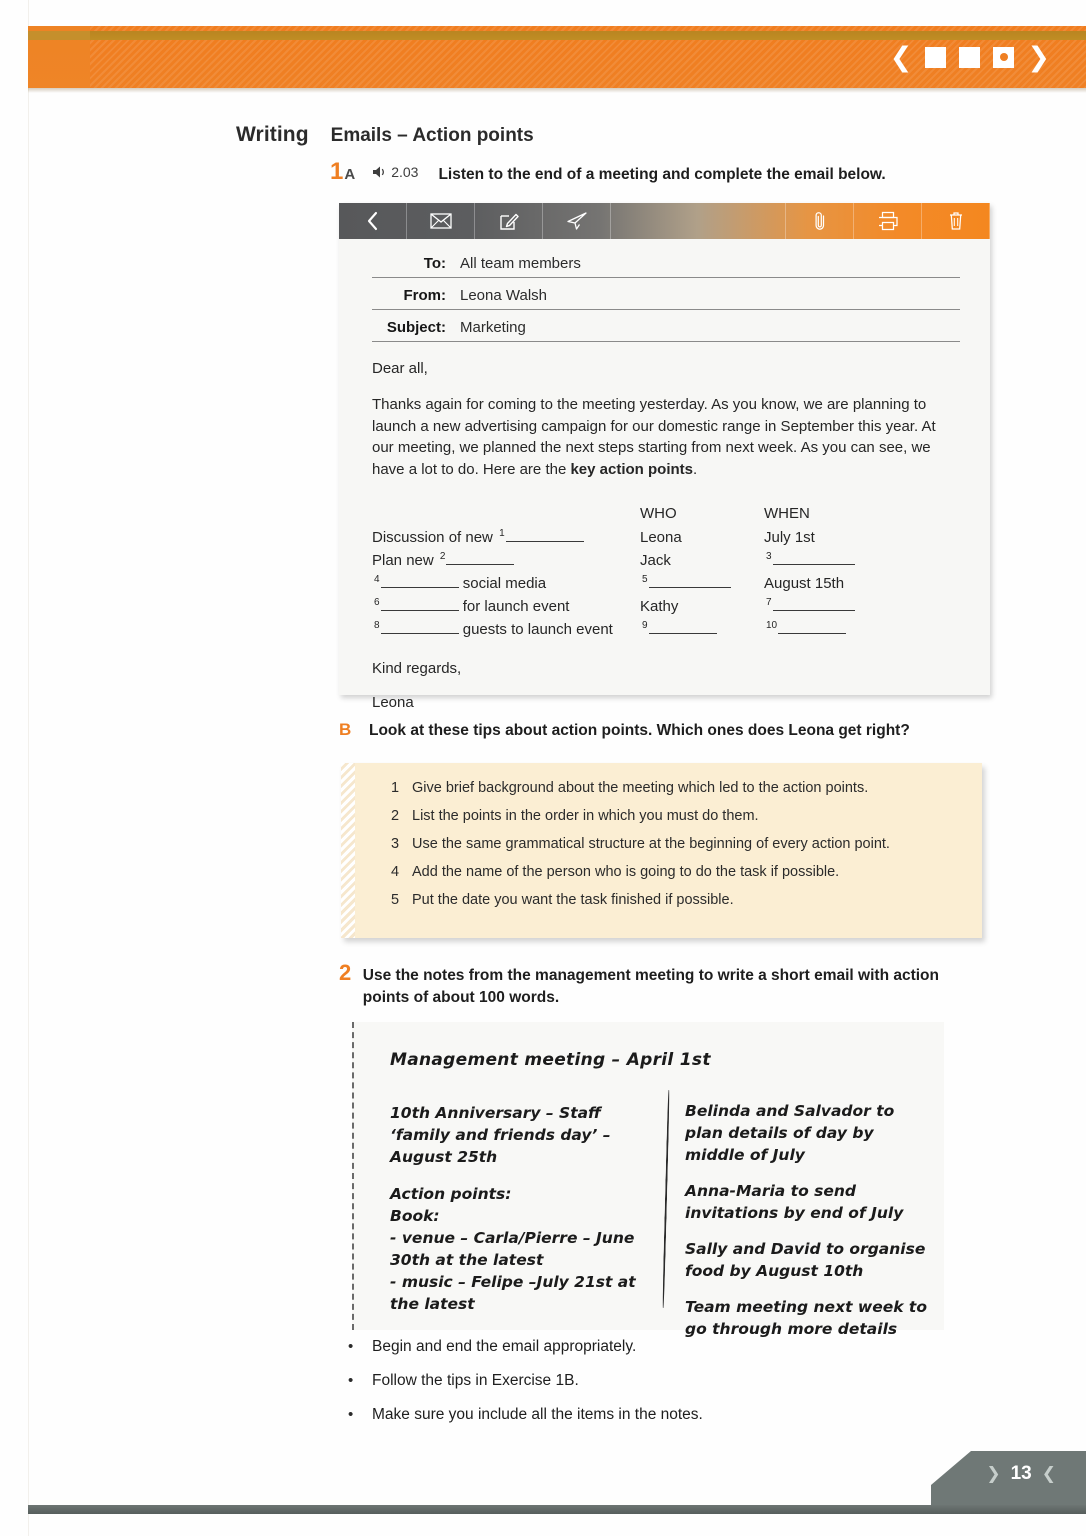 The width and height of the screenshot is (1086, 1536). I want to click on page-header-band: ❮ ❯, so click(557, 57).